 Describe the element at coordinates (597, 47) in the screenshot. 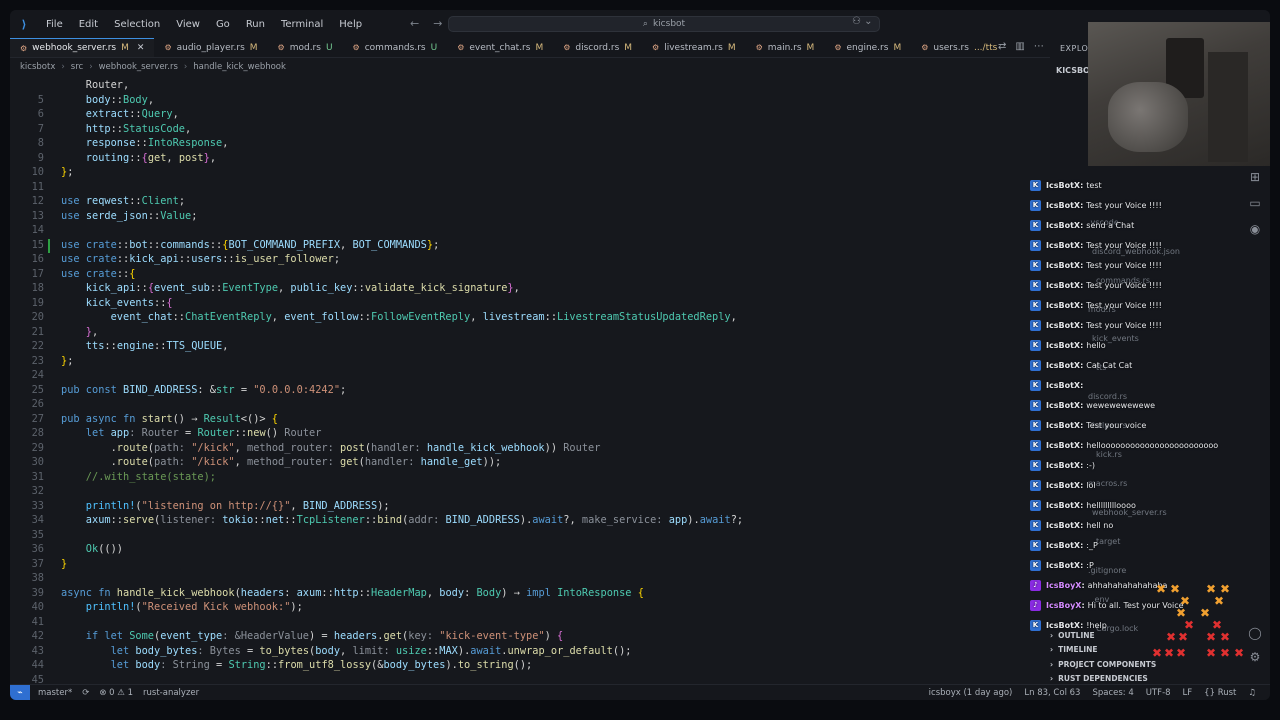

I see `editor-tab: ⚙ discord.rs M` at that location.